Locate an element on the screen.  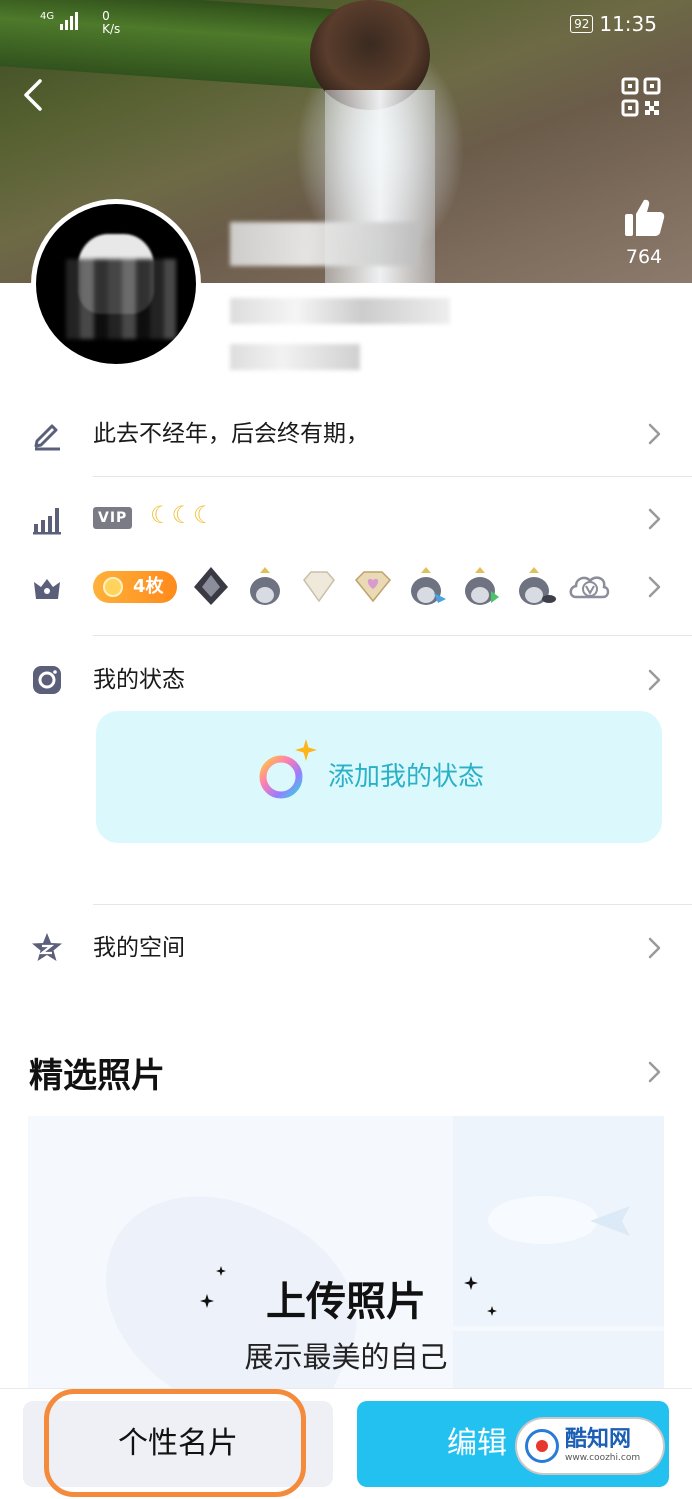
like-count: 764 is located at coordinates (644, 257).